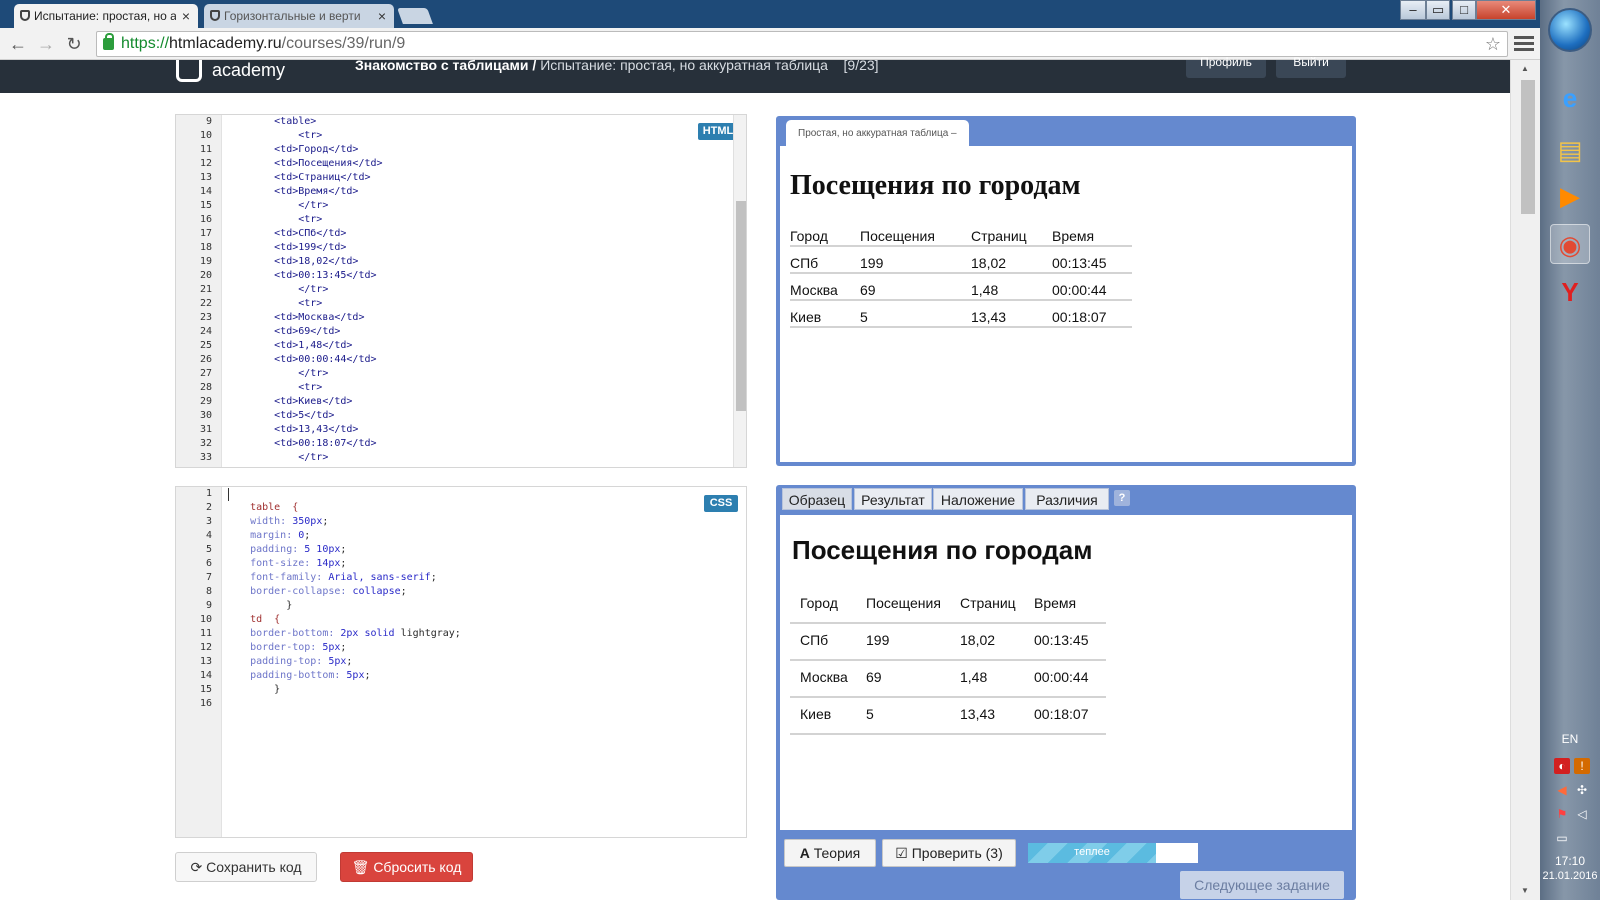 Image resolution: width=1600 pixels, height=900 pixels. Describe the element at coordinates (298, 535) in the screenshot. I see `css-value: 0` at that location.